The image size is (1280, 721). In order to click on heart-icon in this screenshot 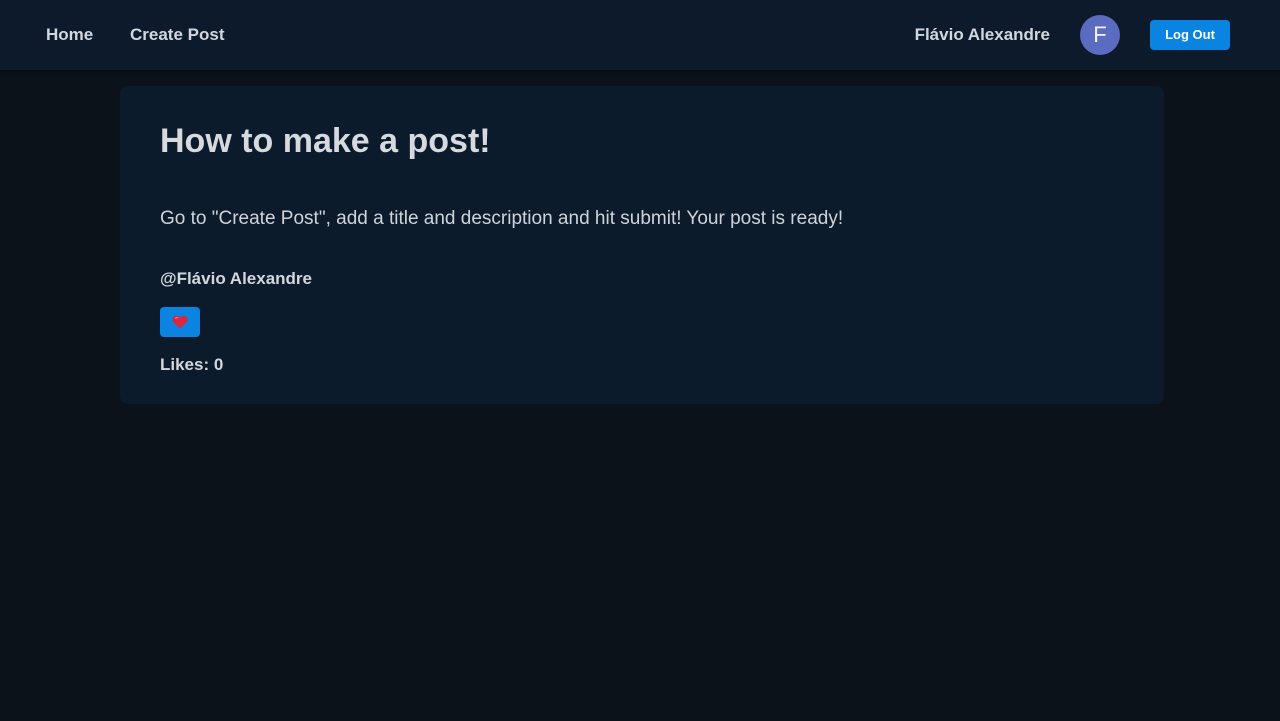, I will do `click(180, 322)`.